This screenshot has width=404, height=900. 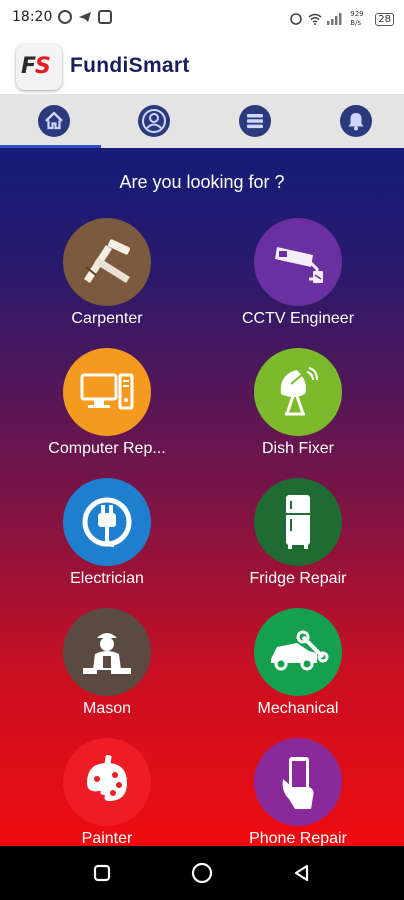 I want to click on carpenter-tools-icon, so click(x=107, y=262).